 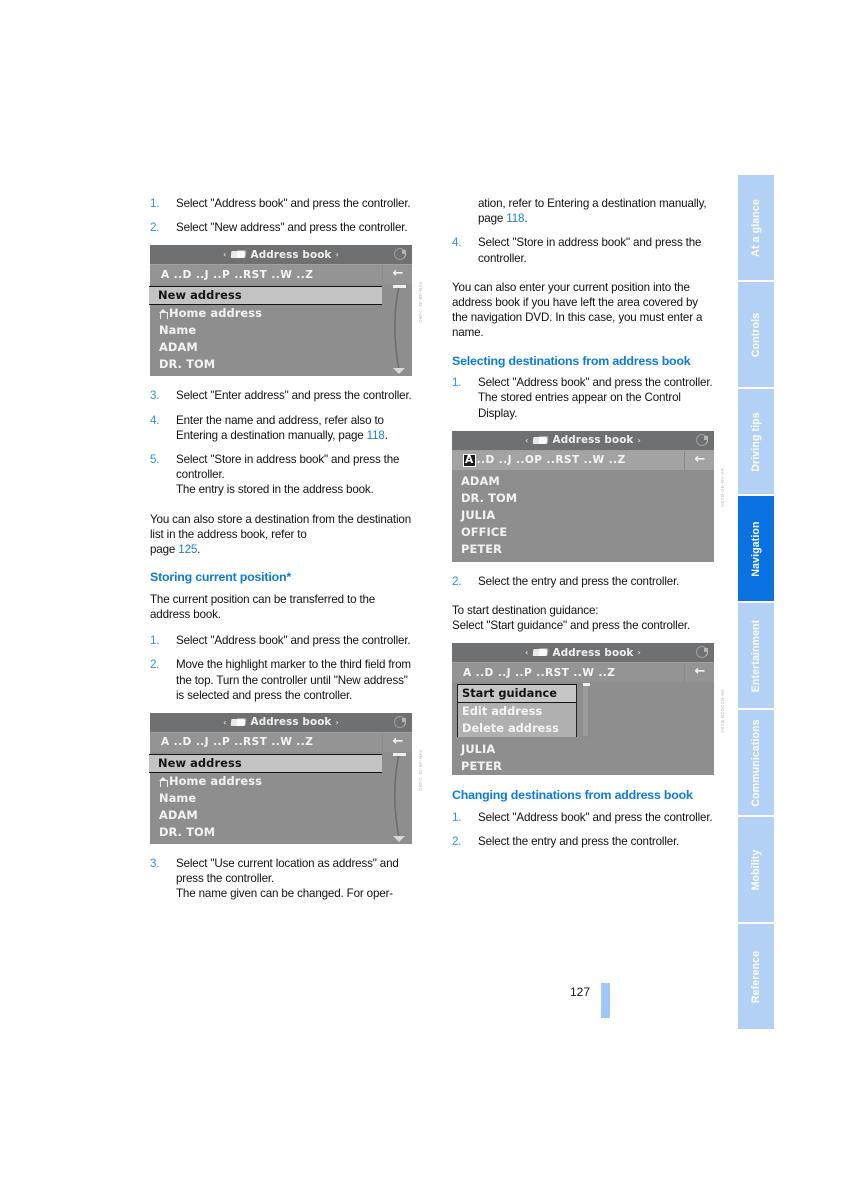 I want to click on figure-code: OBFC-JE-BF-NAV, so click(x=420, y=770).